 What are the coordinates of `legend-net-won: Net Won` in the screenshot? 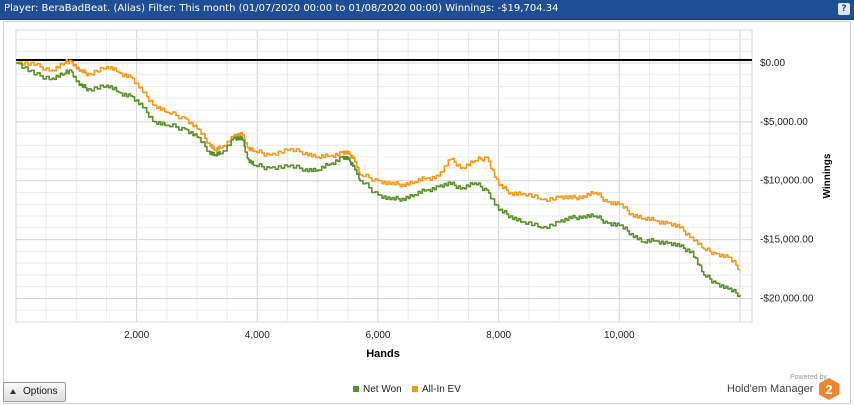 It's located at (377, 389).